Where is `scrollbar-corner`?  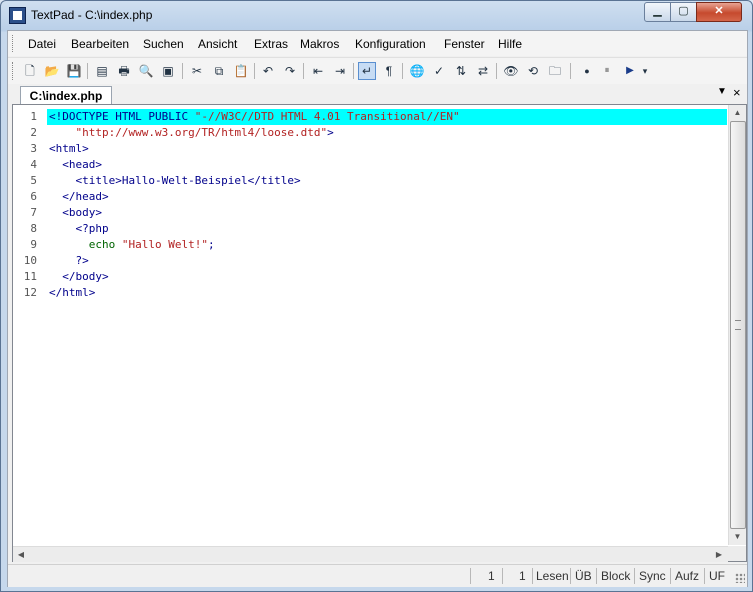 scrollbar-corner is located at coordinates (737, 553).